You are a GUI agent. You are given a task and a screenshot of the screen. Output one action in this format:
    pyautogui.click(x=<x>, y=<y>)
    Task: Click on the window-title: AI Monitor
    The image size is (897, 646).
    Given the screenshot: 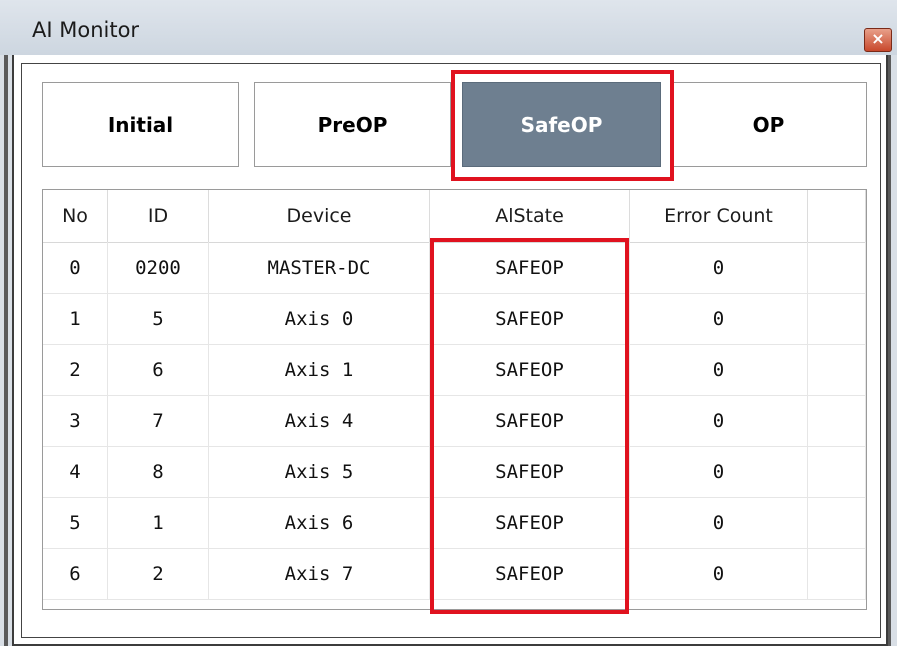 What is the action you would take?
    pyautogui.click(x=86, y=30)
    